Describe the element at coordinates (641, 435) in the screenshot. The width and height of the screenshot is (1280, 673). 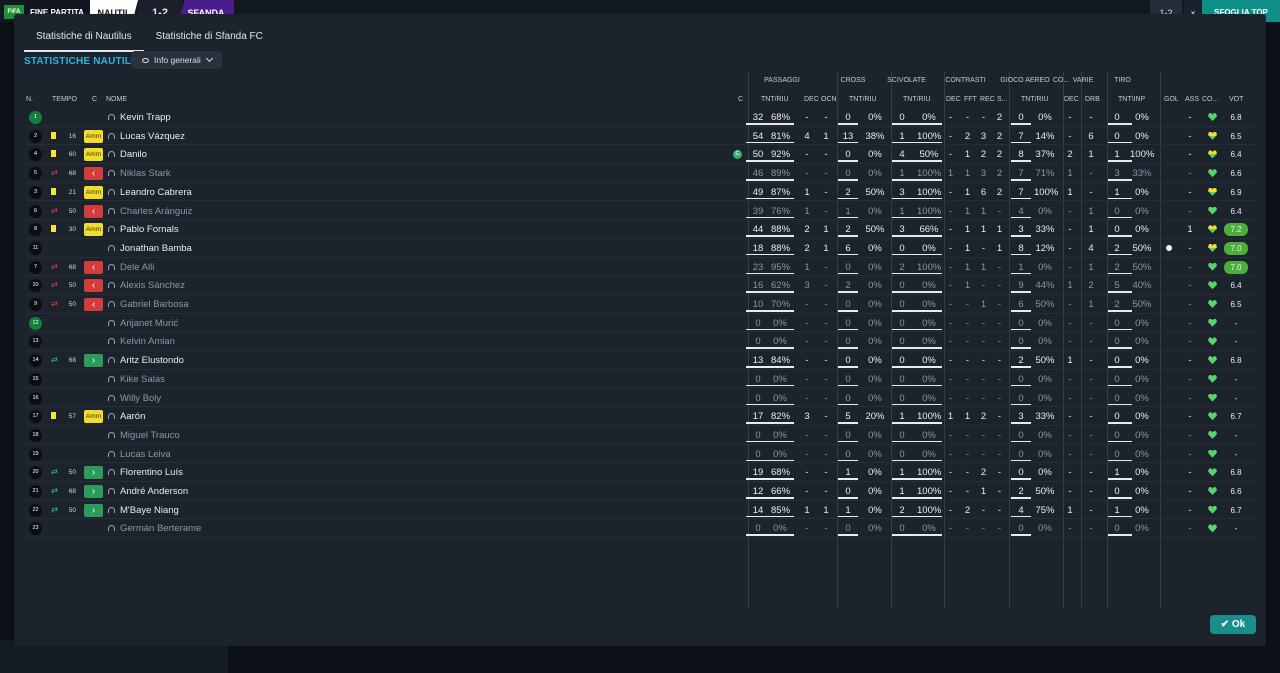
I see `table-row: 18 Miguel Trauco 0 0% - -0 0% 0 0% - - - -0 0% - -0 0% - -` at that location.